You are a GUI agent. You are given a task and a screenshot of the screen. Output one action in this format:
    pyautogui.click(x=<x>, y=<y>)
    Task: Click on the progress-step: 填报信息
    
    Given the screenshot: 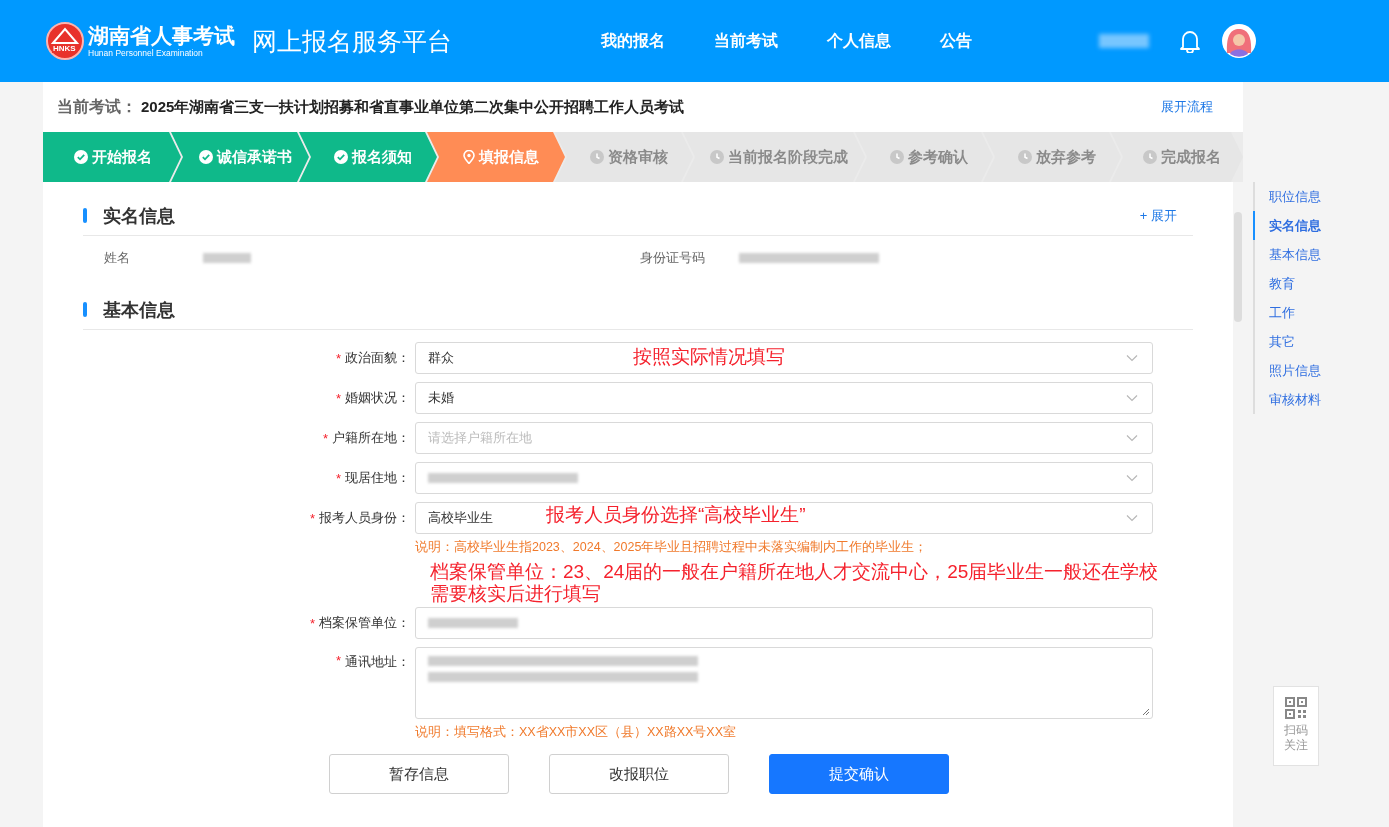 What is the action you would take?
    pyautogui.click(x=496, y=157)
    